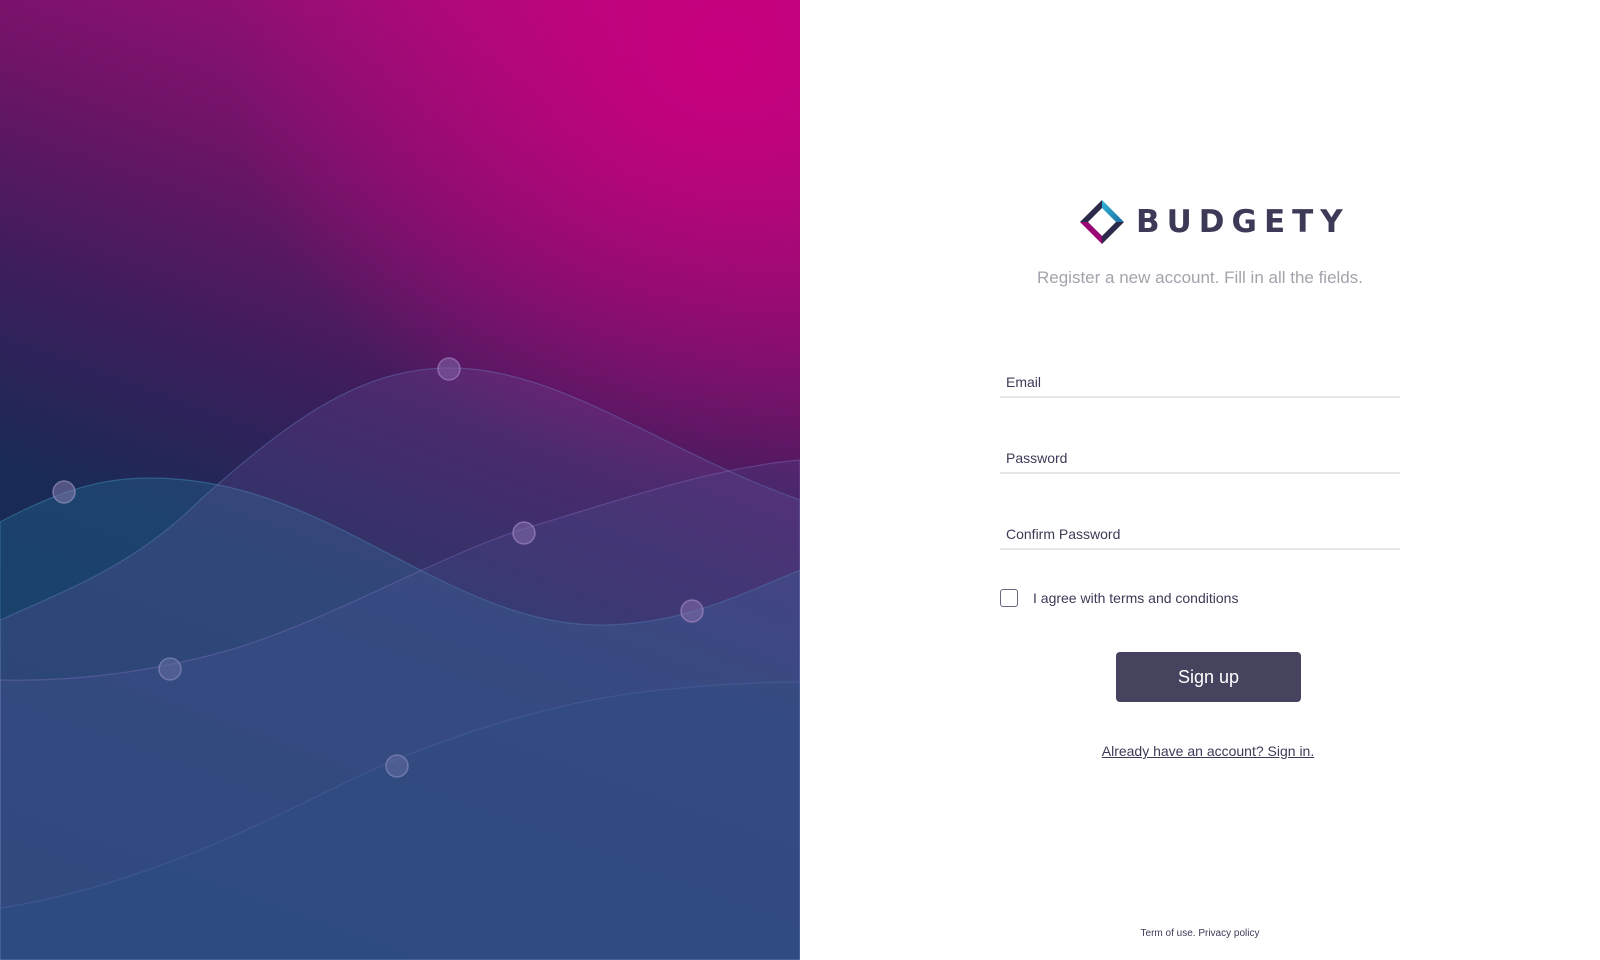 The image size is (1600, 960). I want to click on email-field-wrapper, so click(1200, 376).